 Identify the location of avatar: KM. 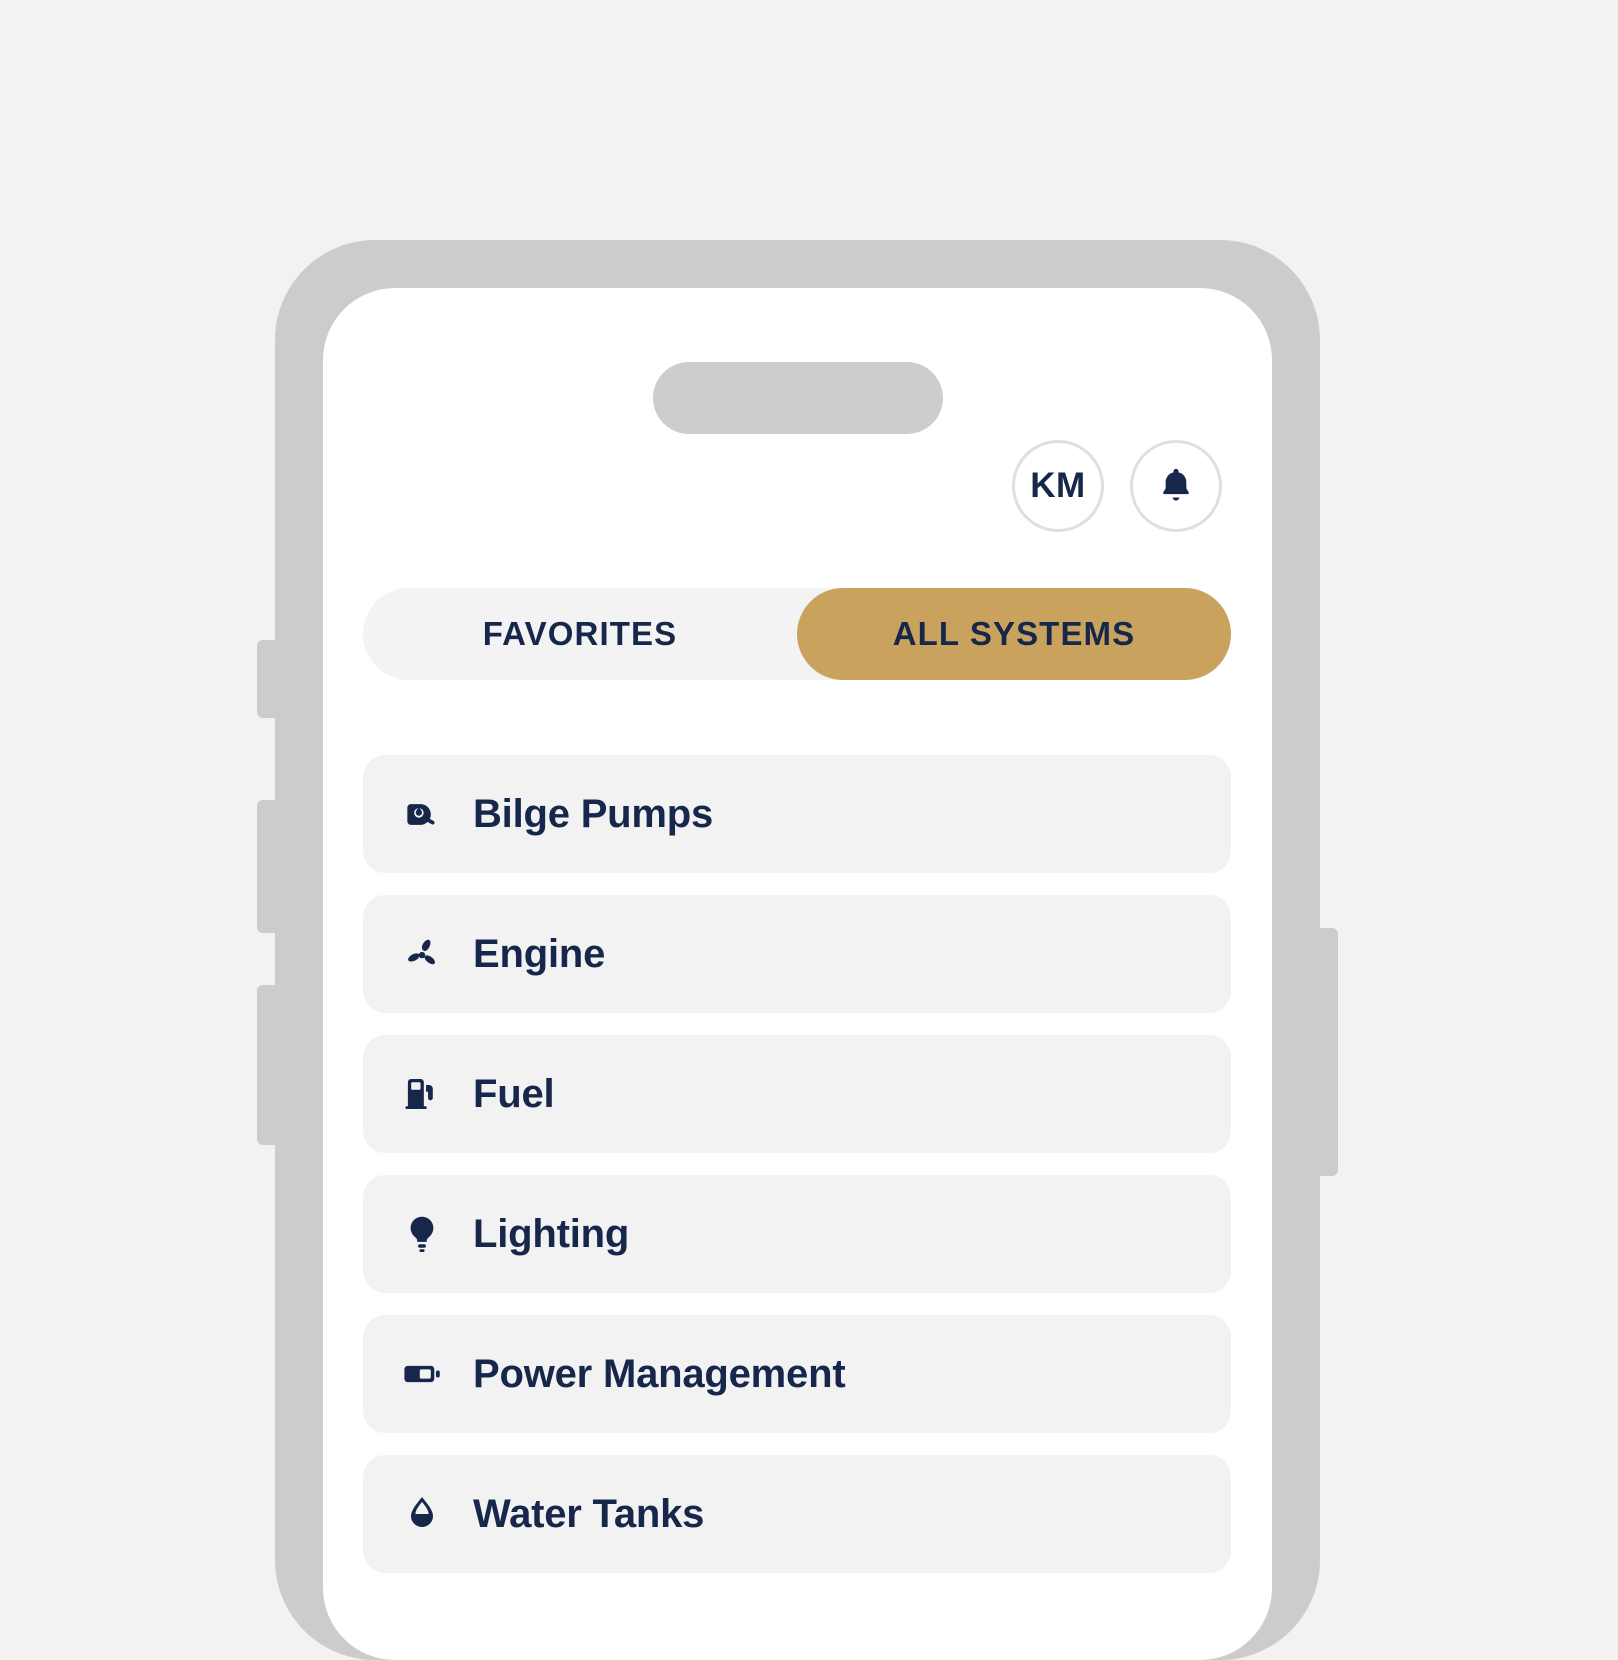
(1058, 486).